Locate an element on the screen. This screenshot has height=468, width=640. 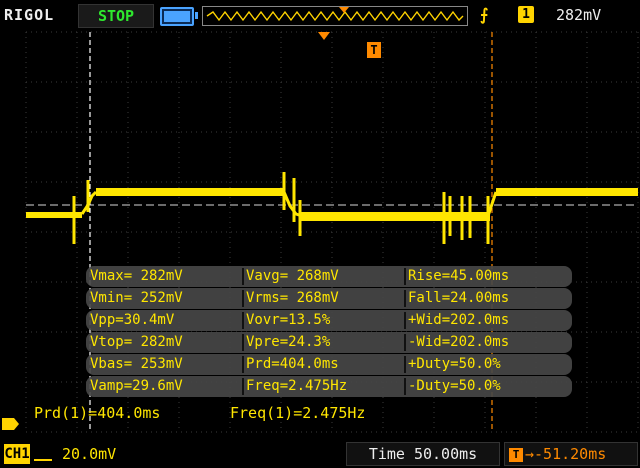
trigger-offset-icon: T is located at coordinates (516, 454).